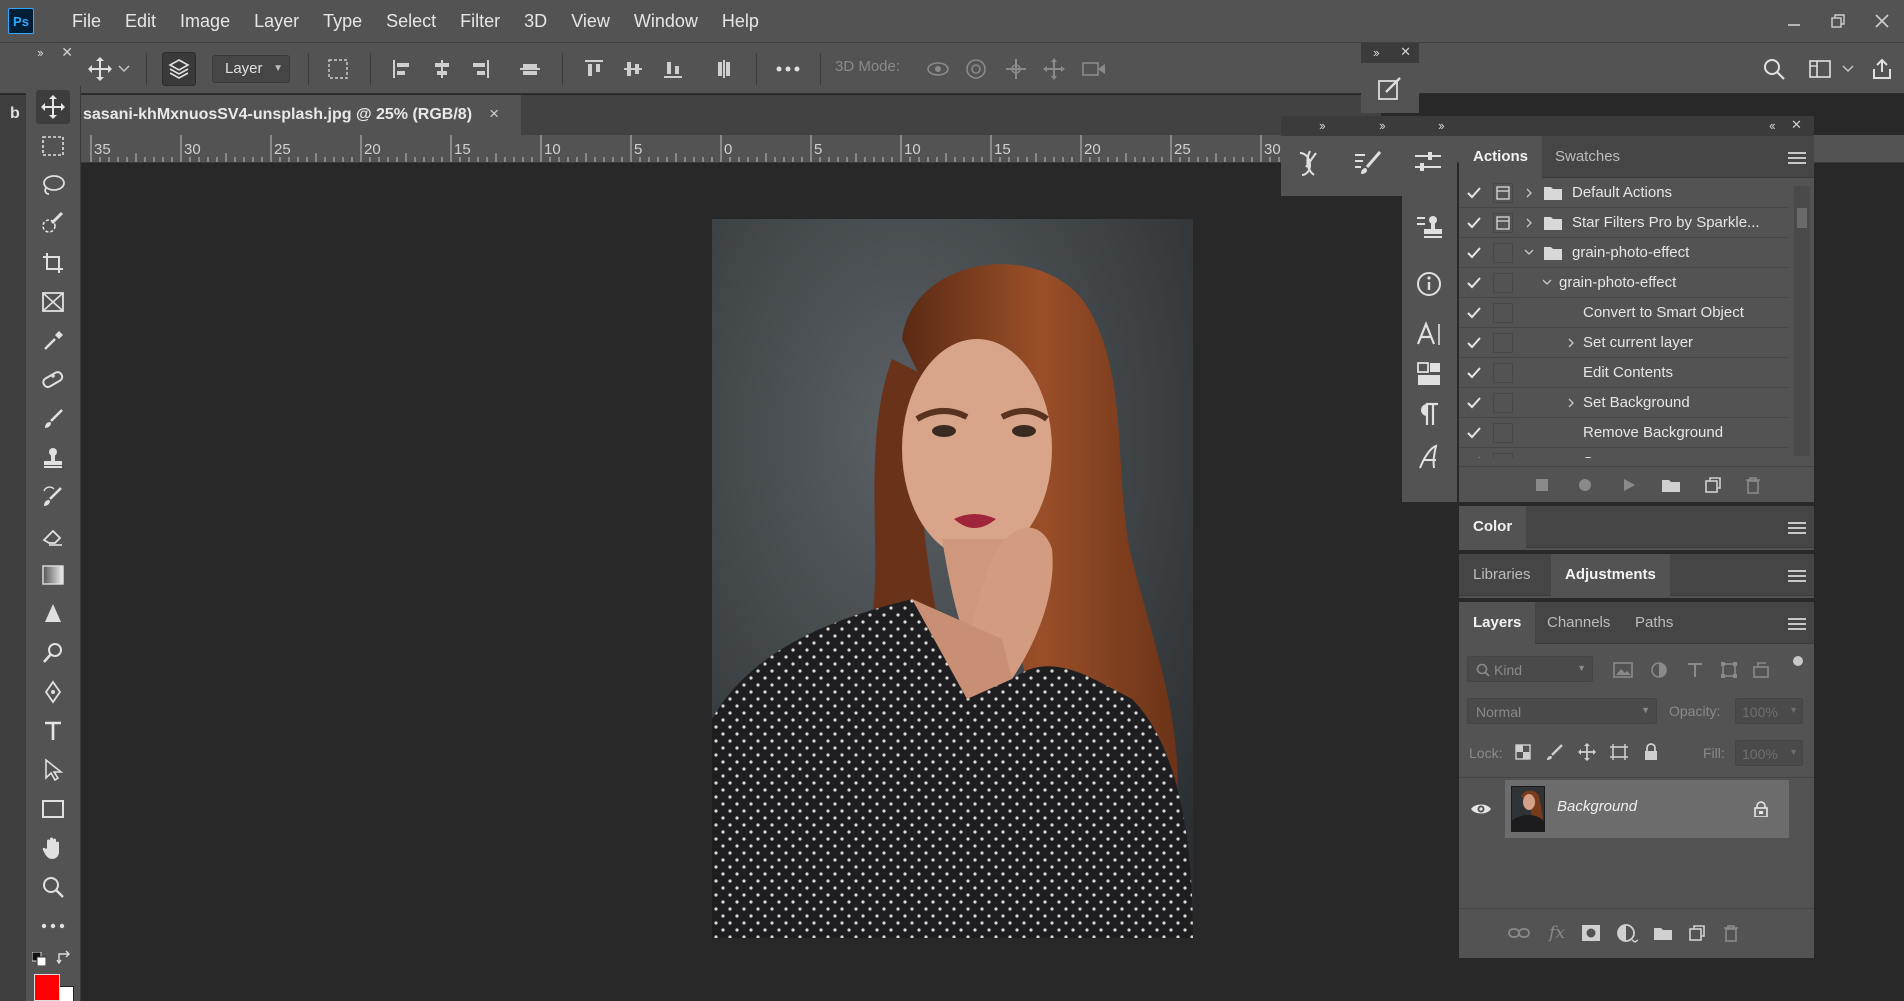  I want to click on menu-edit: Edit, so click(140, 21).